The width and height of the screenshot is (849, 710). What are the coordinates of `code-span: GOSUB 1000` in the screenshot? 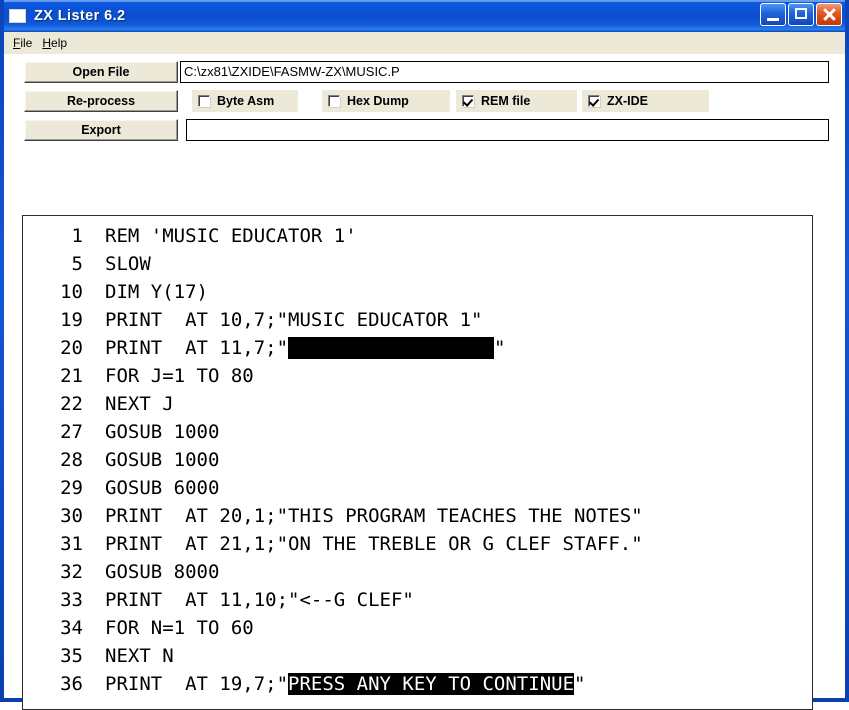 It's located at (162, 460).